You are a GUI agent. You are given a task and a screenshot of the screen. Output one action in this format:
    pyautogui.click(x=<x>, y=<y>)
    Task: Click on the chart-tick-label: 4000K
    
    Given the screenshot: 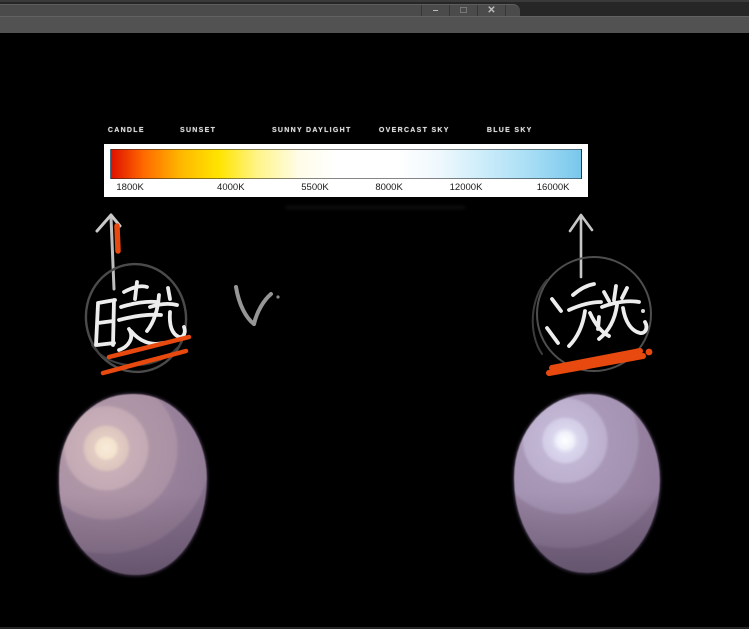 What is the action you would take?
    pyautogui.click(x=231, y=187)
    